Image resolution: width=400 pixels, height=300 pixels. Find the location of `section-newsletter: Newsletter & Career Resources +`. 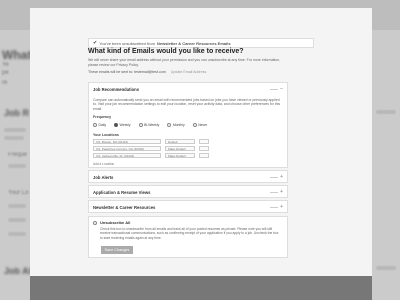

section-newsletter: Newsletter & Career Resources + is located at coordinates (188, 206).